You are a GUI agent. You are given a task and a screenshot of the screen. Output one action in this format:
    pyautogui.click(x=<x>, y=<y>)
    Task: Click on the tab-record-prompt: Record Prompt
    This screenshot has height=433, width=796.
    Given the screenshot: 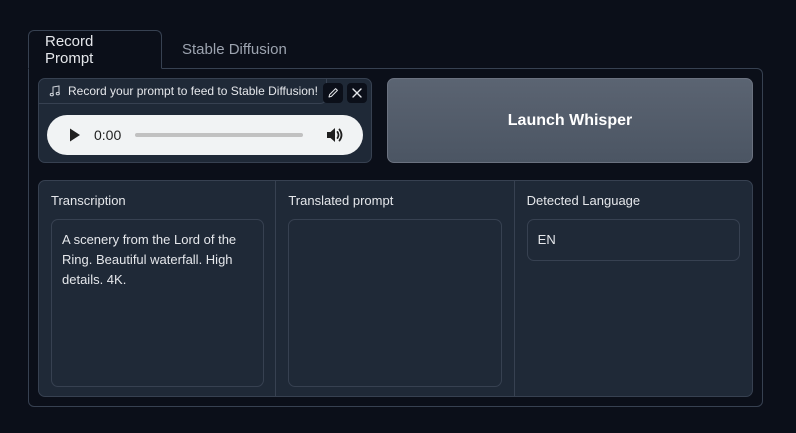 What is the action you would take?
    pyautogui.click(x=95, y=49)
    